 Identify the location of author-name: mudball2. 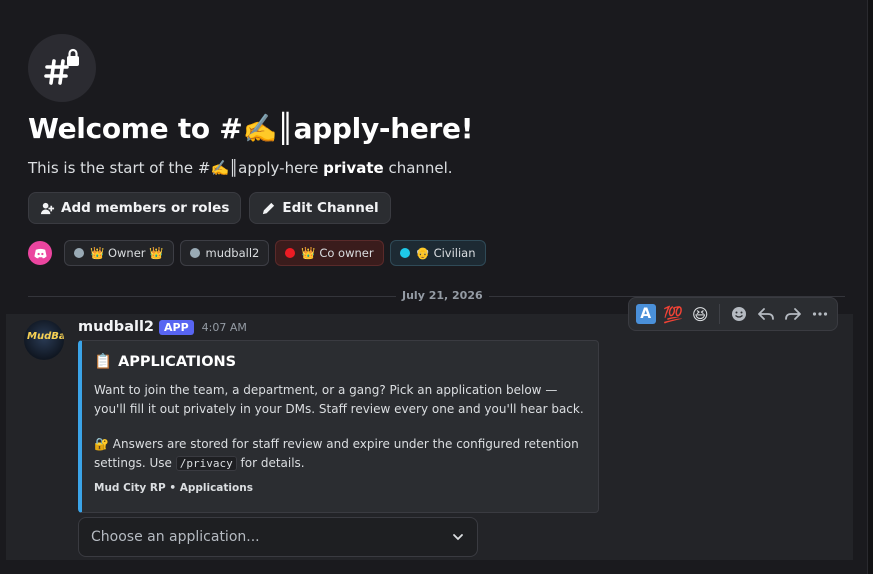
(116, 327).